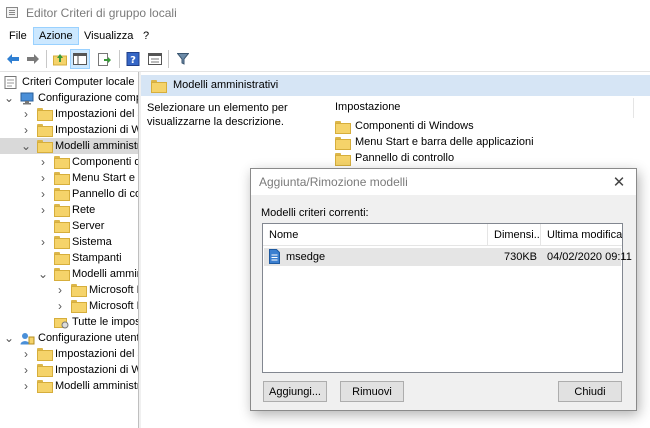 The image size is (650, 428). What do you see at coordinates (101, 13) in the screenshot?
I see `window-title: Editor Criteri di gruppo locali` at bounding box center [101, 13].